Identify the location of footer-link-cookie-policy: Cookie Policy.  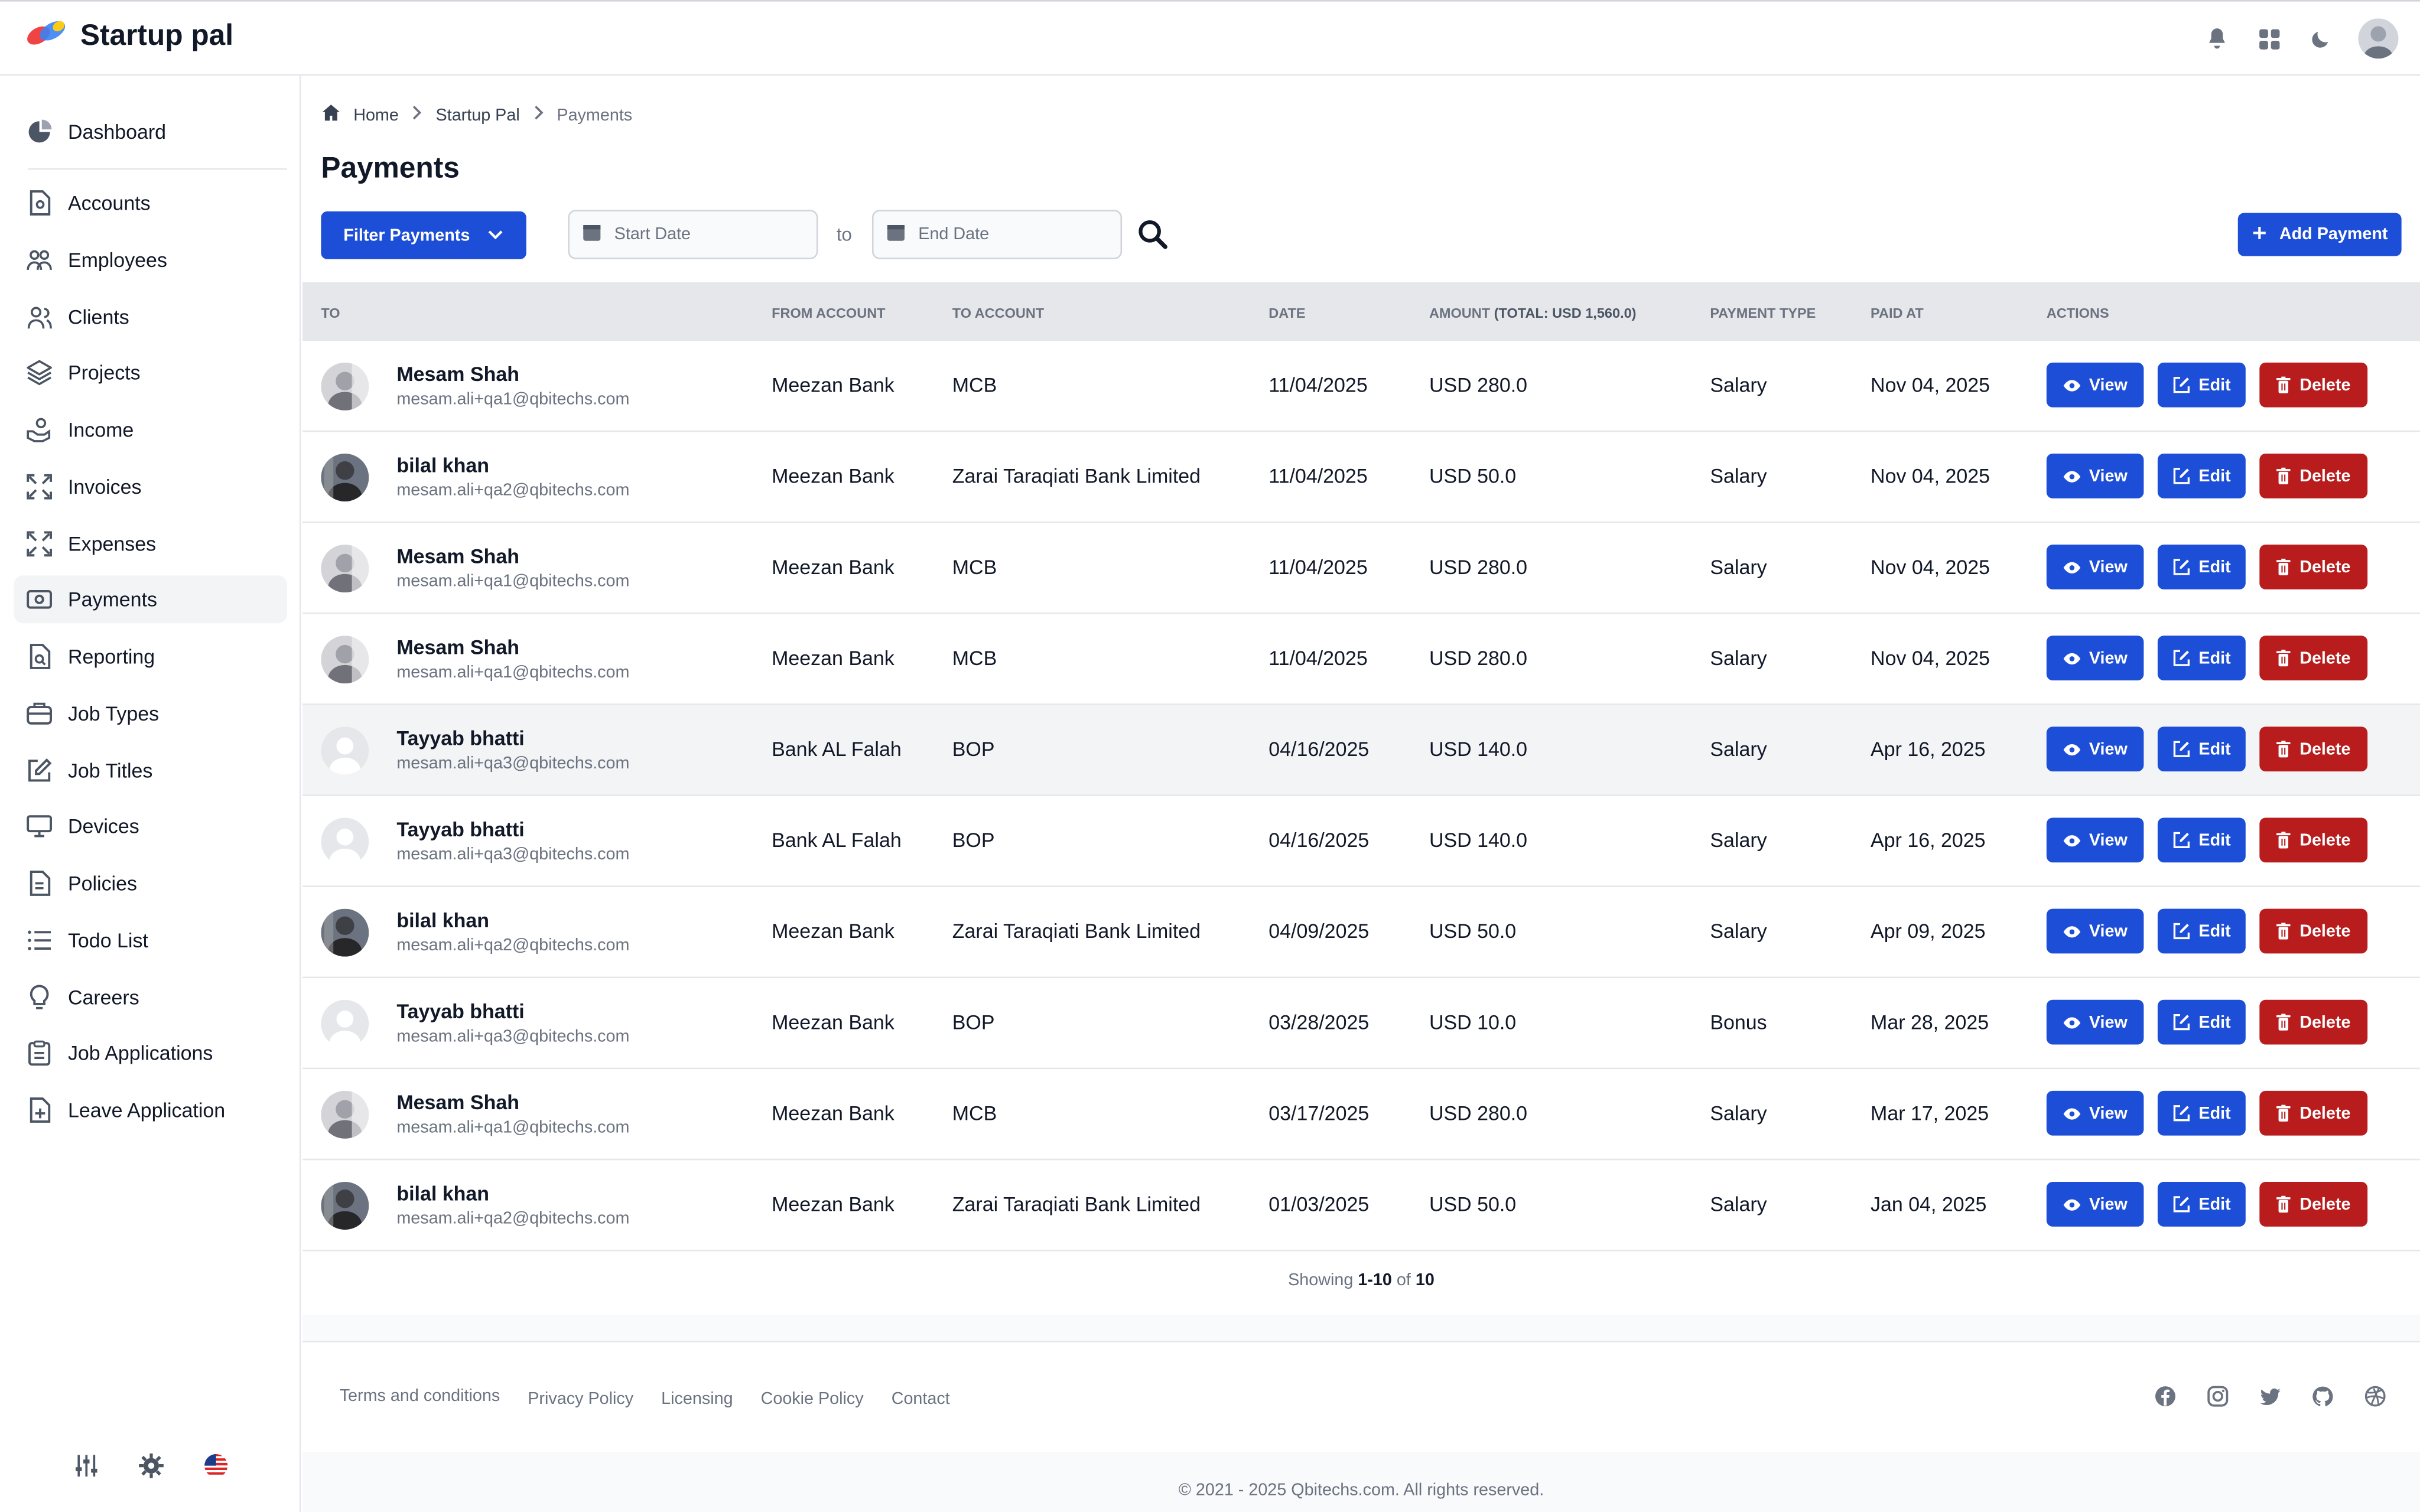
(812, 1399).